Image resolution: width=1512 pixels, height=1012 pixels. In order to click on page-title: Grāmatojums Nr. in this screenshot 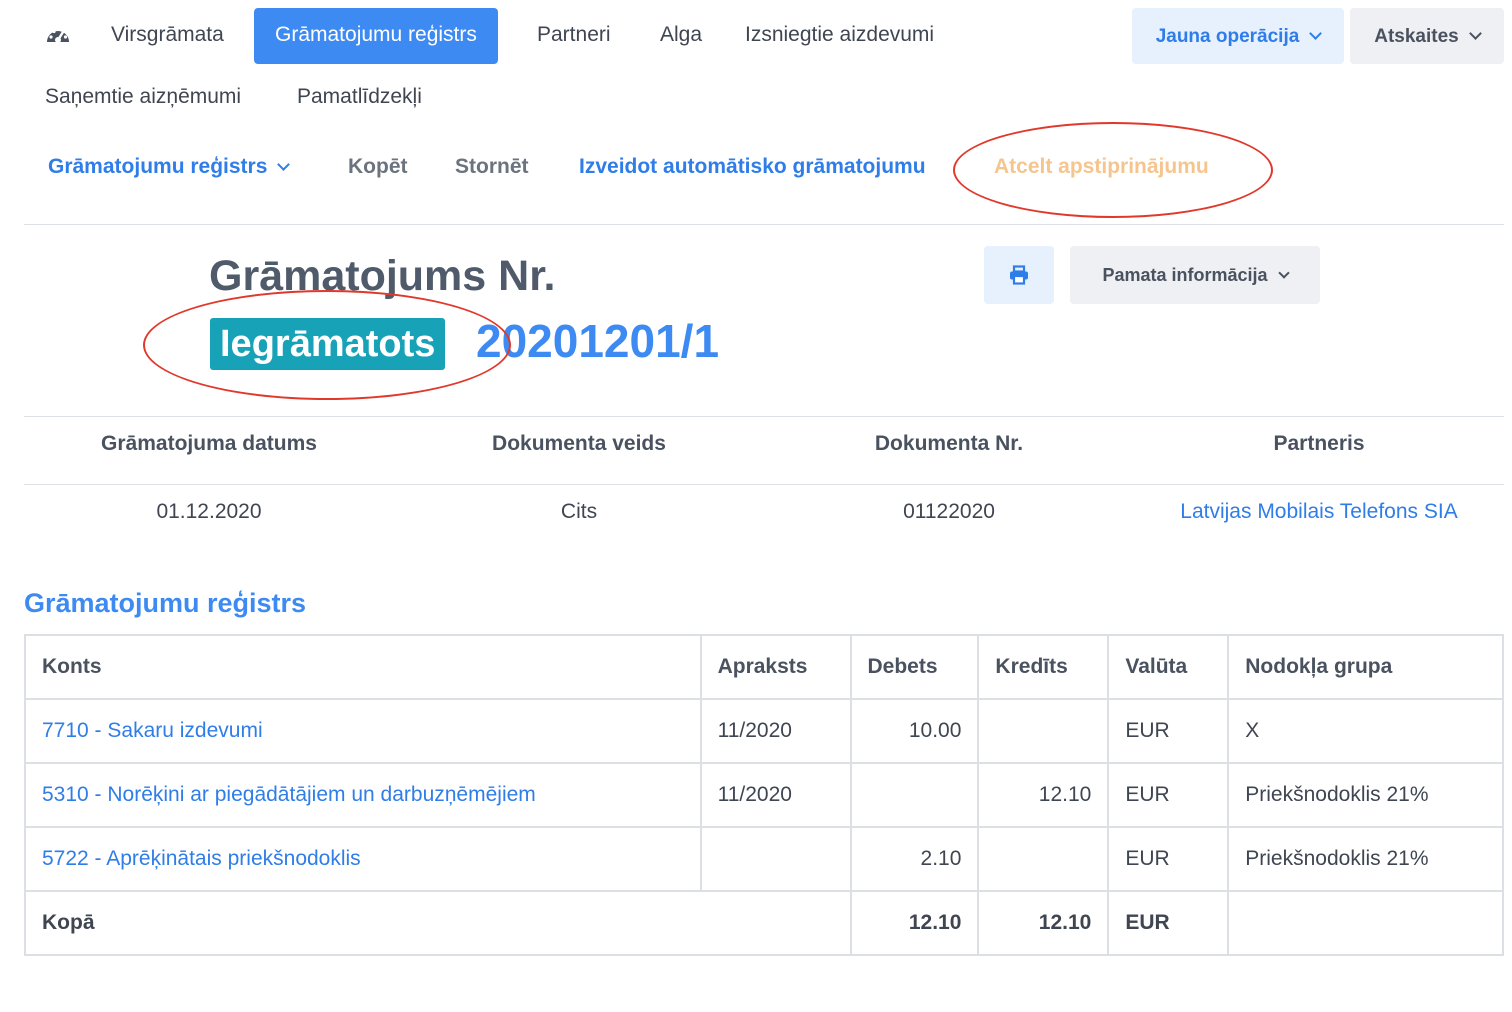, I will do `click(382, 276)`.